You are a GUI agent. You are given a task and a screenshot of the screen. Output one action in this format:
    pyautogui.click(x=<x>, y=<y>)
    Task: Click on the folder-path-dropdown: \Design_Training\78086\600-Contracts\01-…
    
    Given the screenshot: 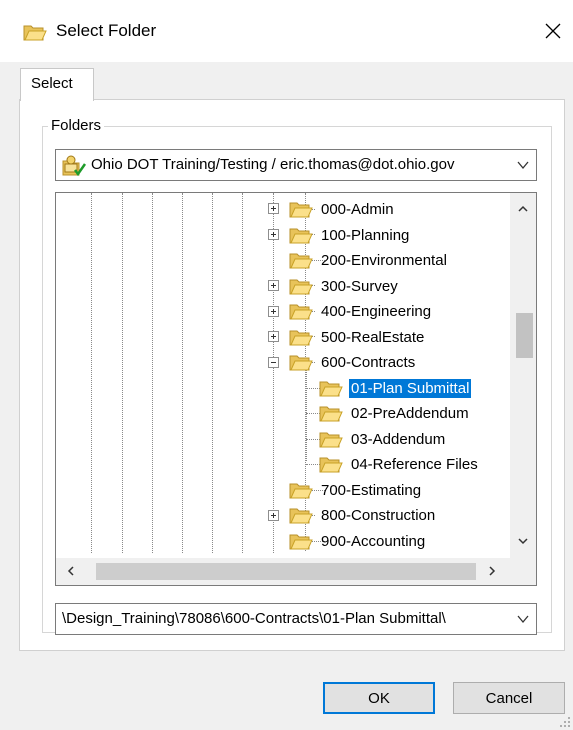 What is the action you would take?
    pyautogui.click(x=296, y=619)
    